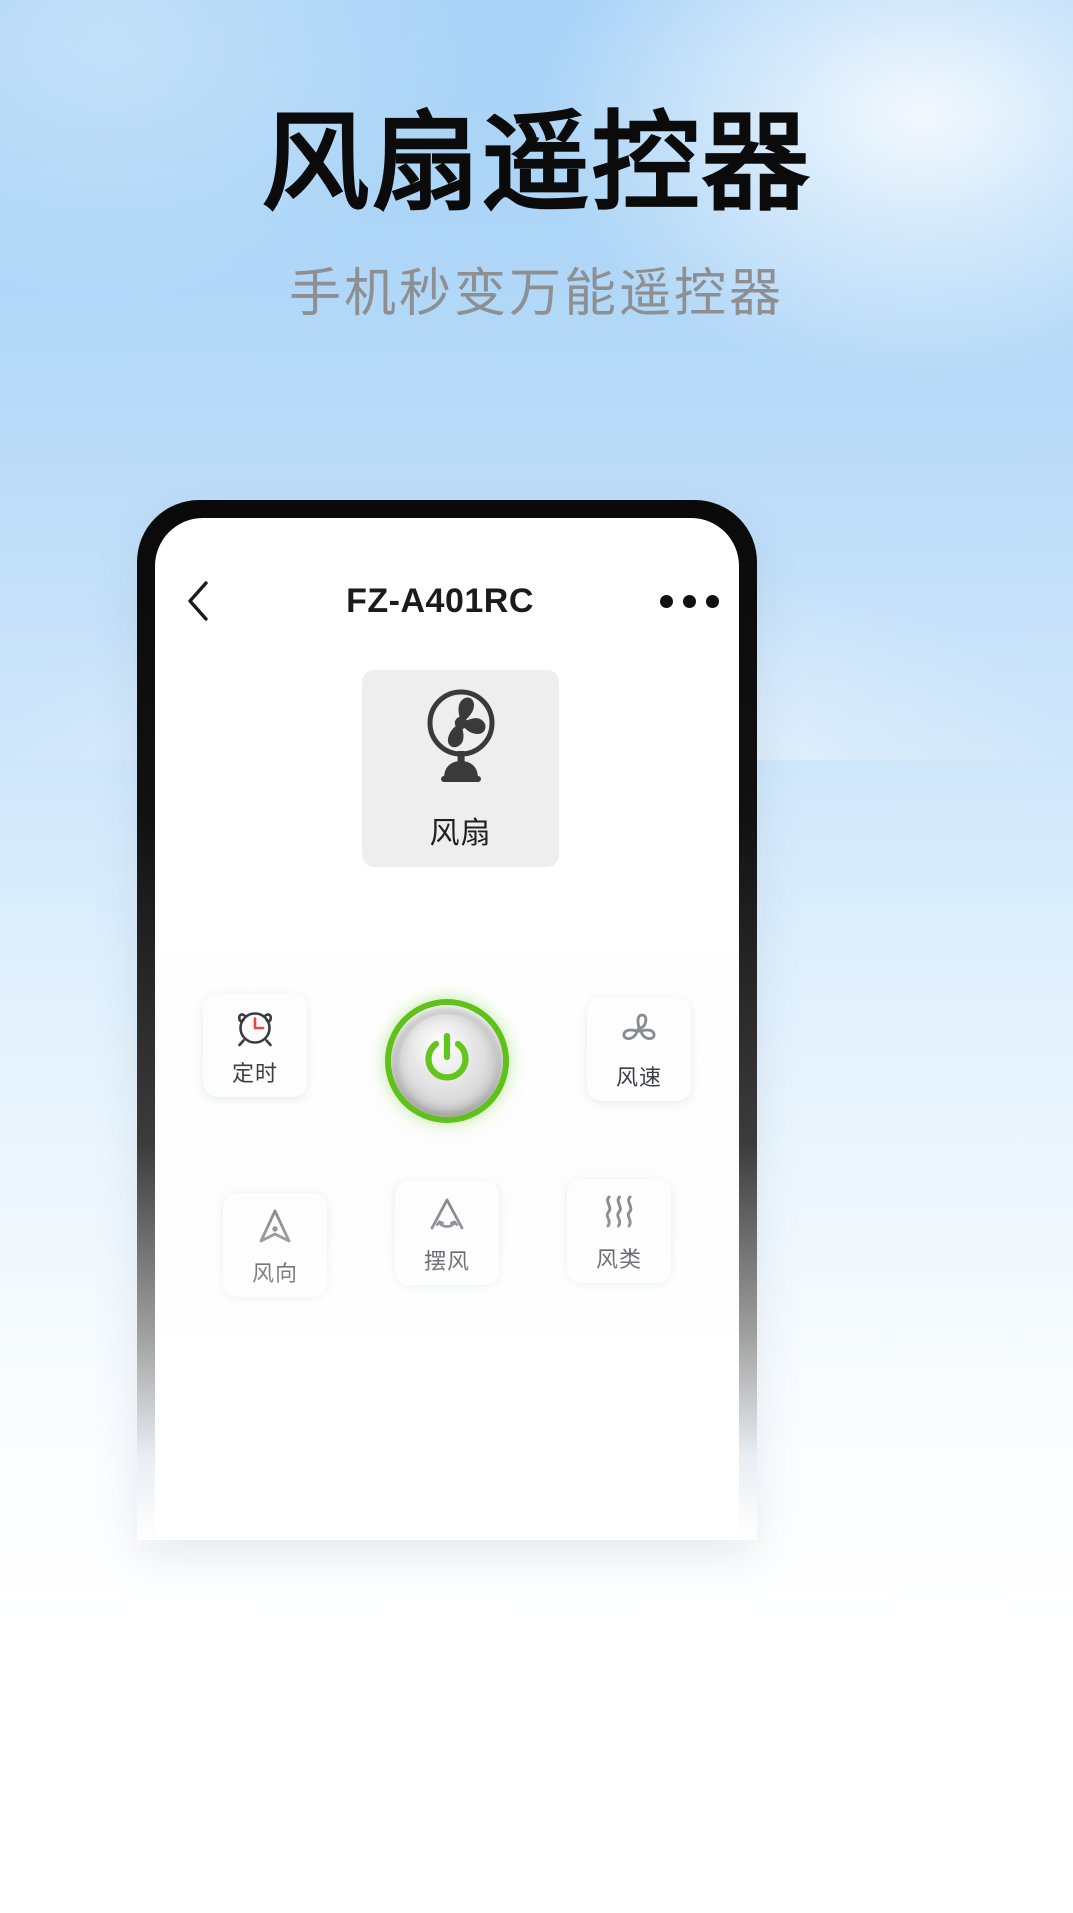  I want to click on chevron-left-icon, so click(198, 601).